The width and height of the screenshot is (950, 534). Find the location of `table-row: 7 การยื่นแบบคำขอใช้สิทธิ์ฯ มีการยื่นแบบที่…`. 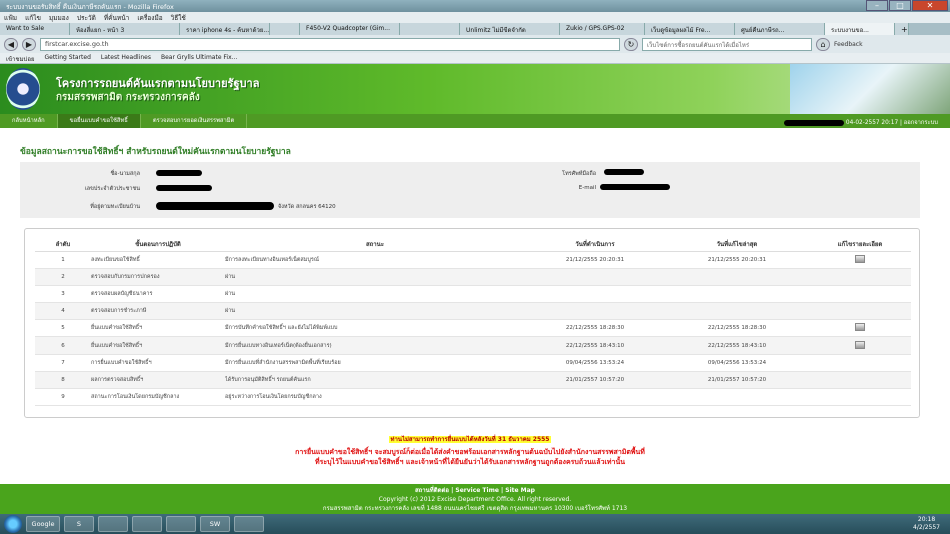

table-row: 7 การยื่นแบบคำขอใช้สิทธิ์ฯ มีการยื่นแบบที่… is located at coordinates (473, 363).